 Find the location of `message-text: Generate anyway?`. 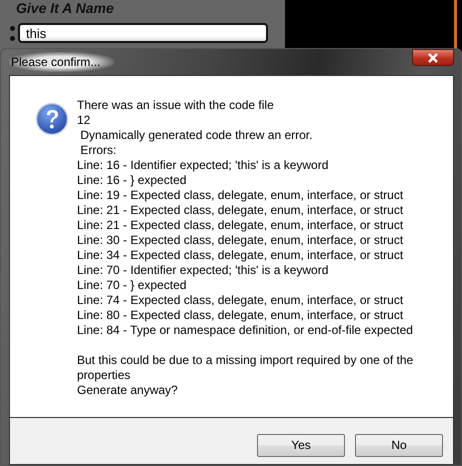

message-text: Generate anyway? is located at coordinates (128, 390).